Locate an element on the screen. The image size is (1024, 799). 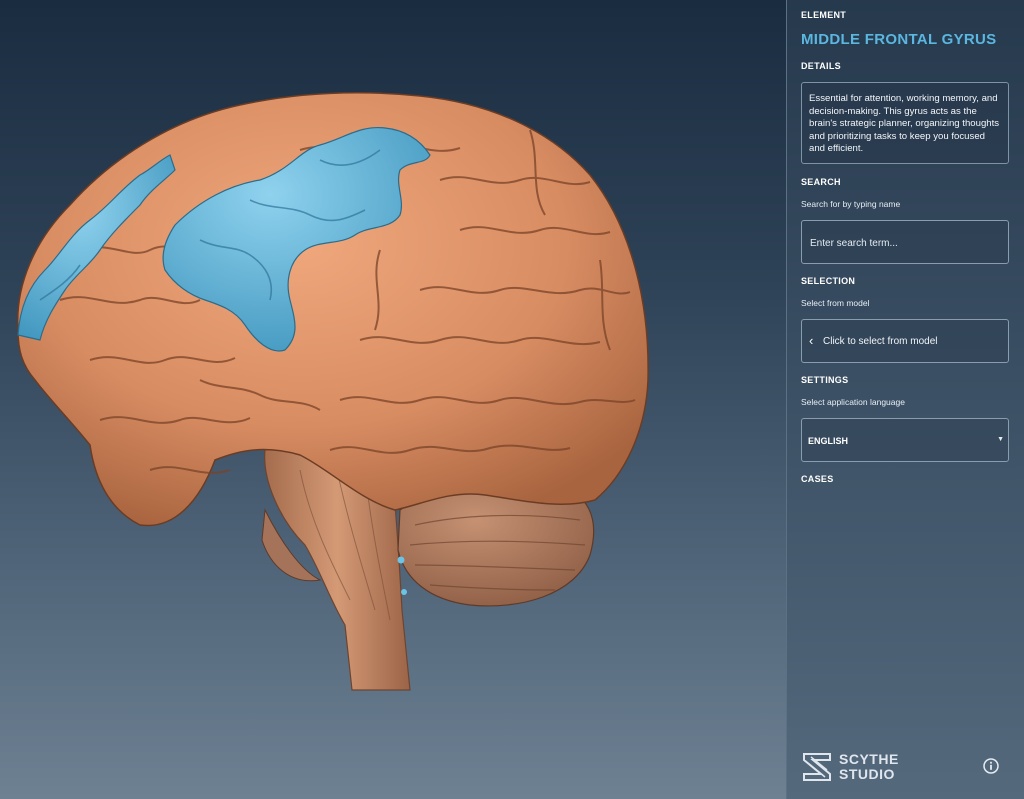
details-heading: DETAILS is located at coordinates (821, 66).